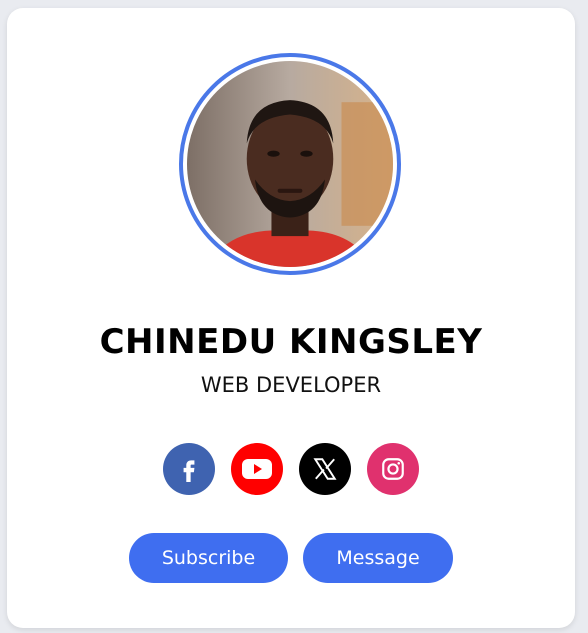 This screenshot has width=588, height=633. I want to click on x-icon, so click(325, 469).